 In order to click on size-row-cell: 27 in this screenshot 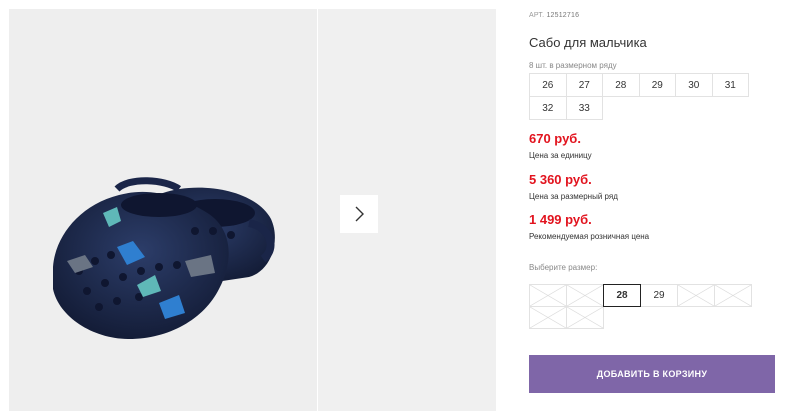, I will do `click(584, 85)`.